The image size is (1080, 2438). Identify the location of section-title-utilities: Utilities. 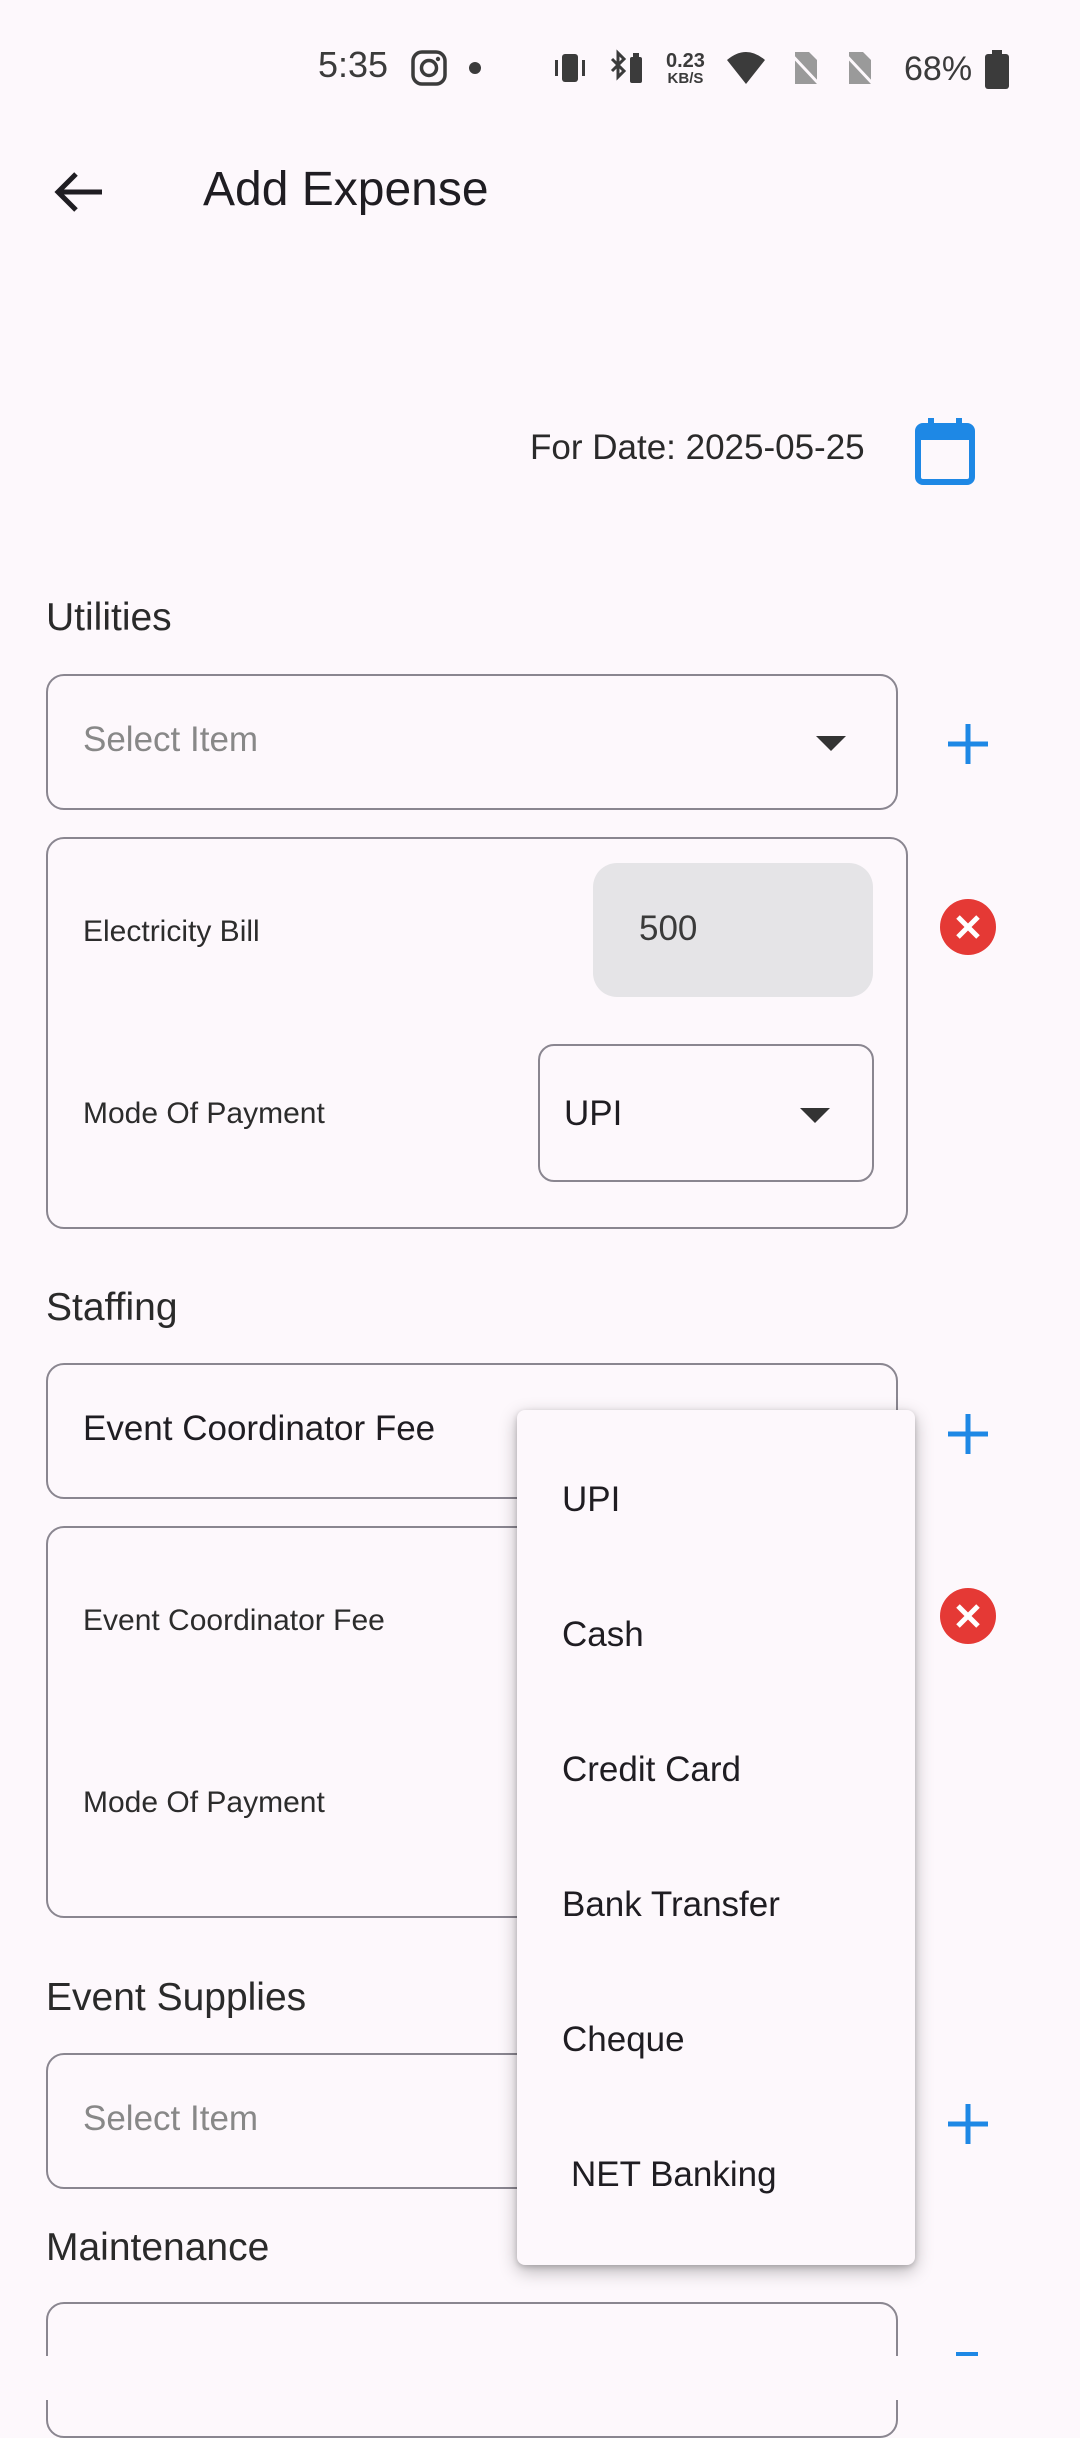
(109, 617).